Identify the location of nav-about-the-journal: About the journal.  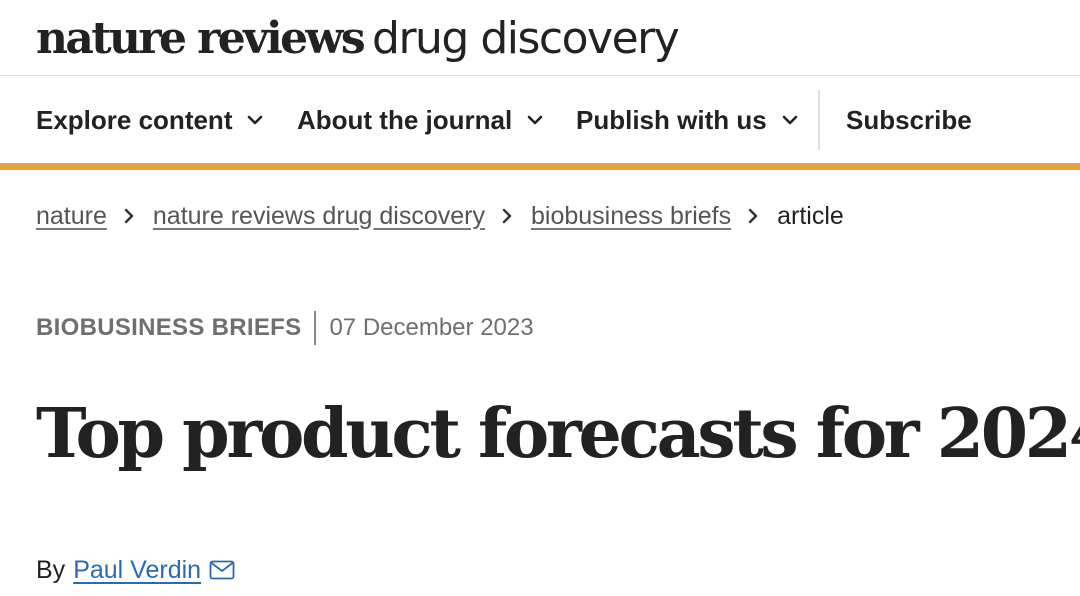
(420, 120).